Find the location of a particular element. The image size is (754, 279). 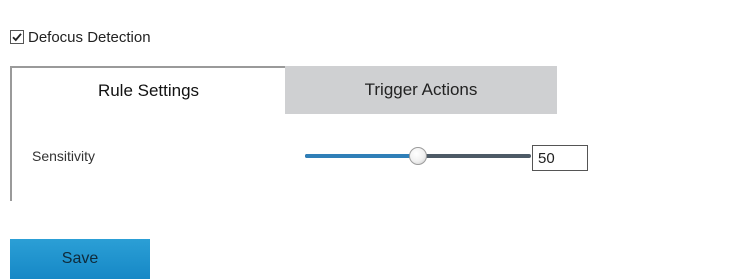

checkmark-icon is located at coordinates (17, 37).